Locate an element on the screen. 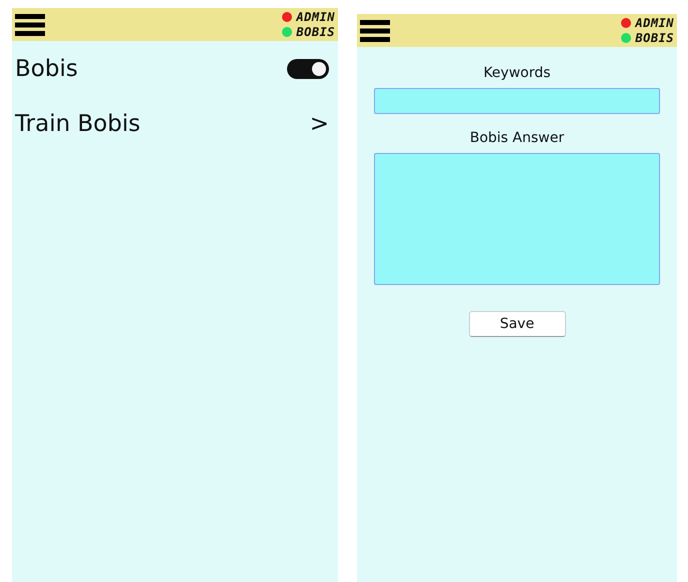  input-field is located at coordinates (517, 101).